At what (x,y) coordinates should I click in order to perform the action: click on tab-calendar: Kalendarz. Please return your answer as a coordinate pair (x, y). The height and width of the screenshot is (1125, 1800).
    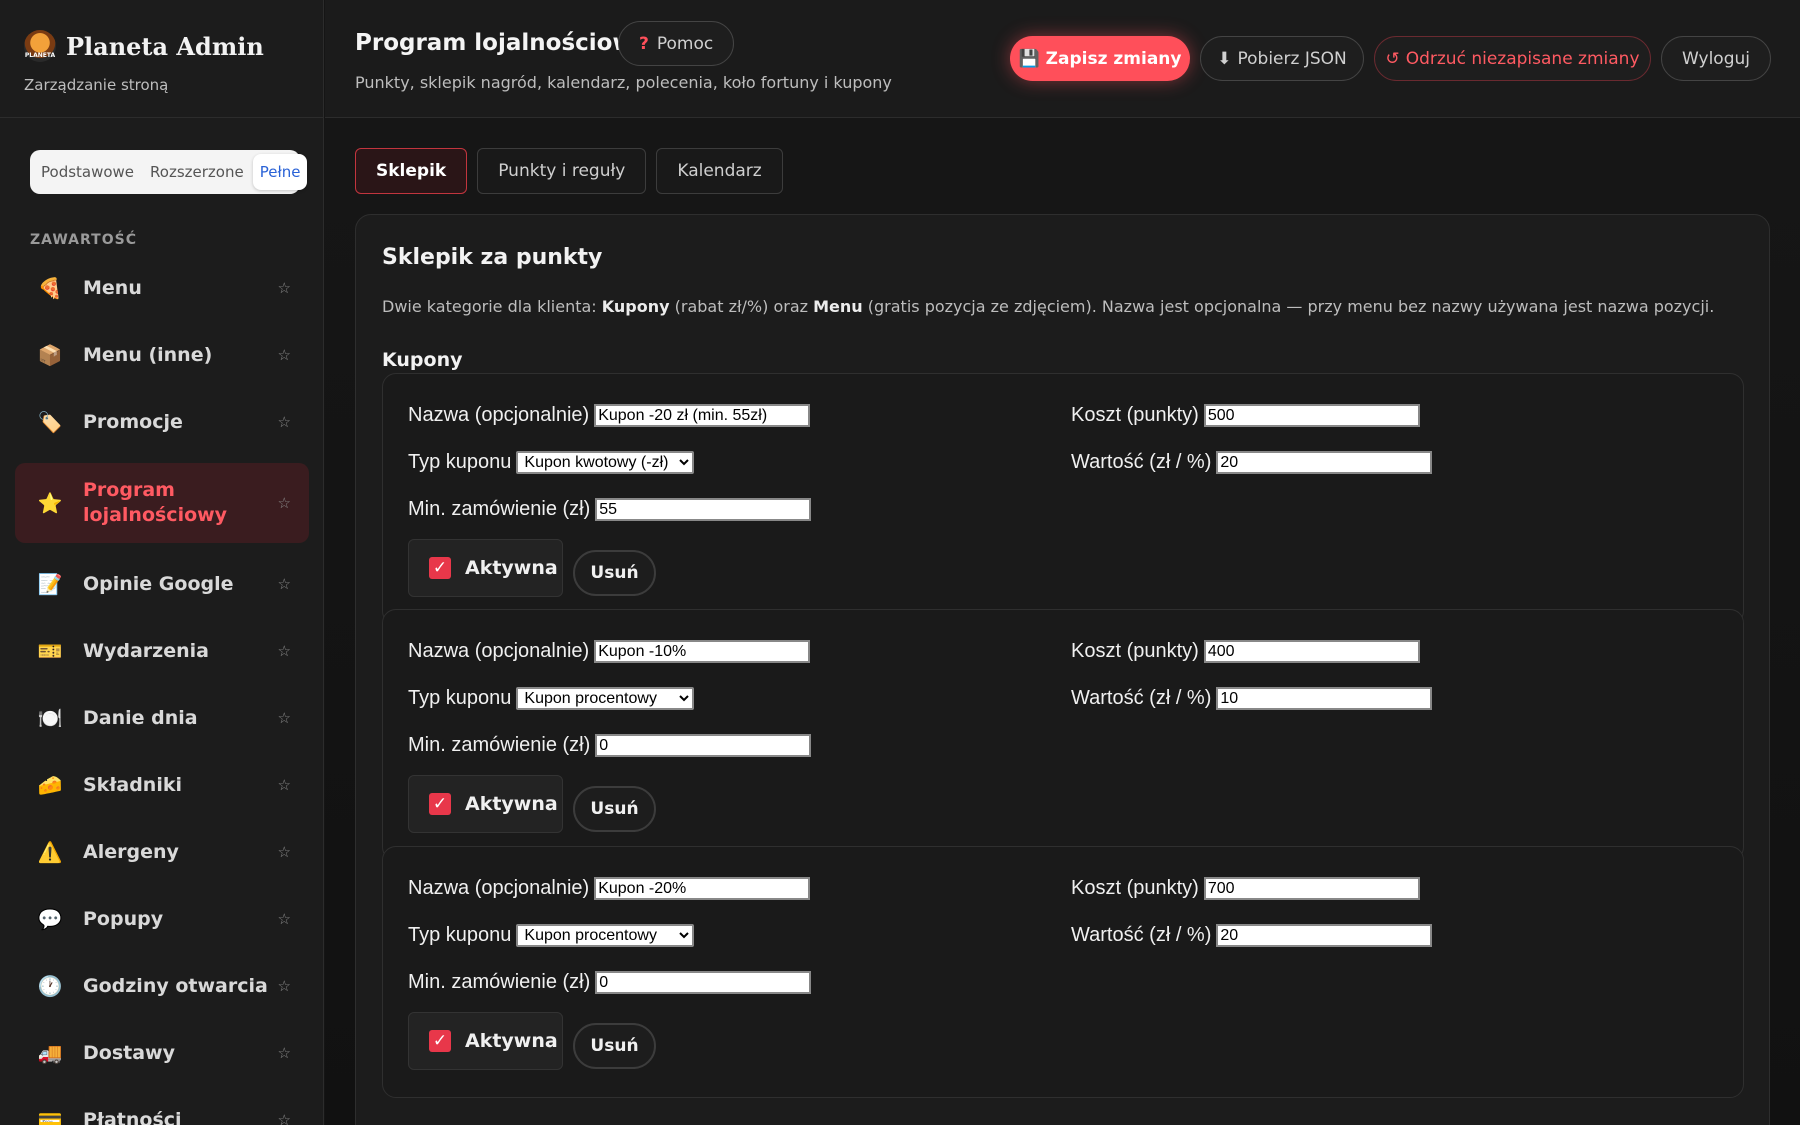
    Looking at the image, I should click on (719, 171).